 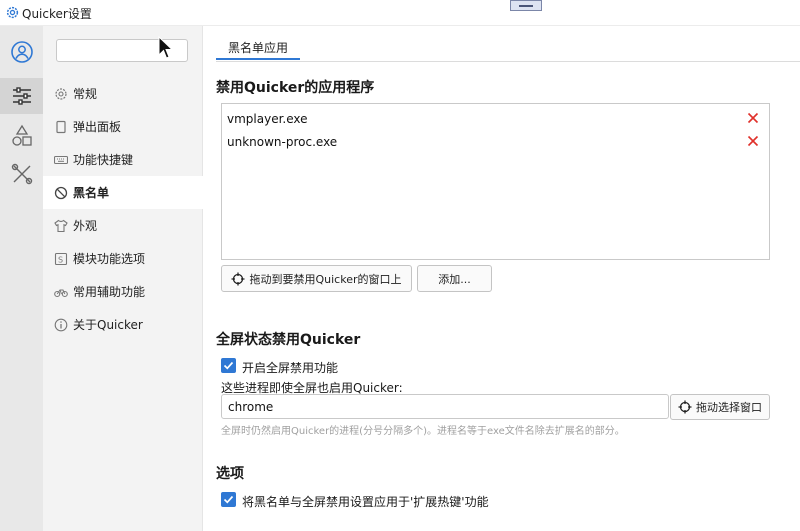 I want to click on sliders-icon, so click(x=21, y=96).